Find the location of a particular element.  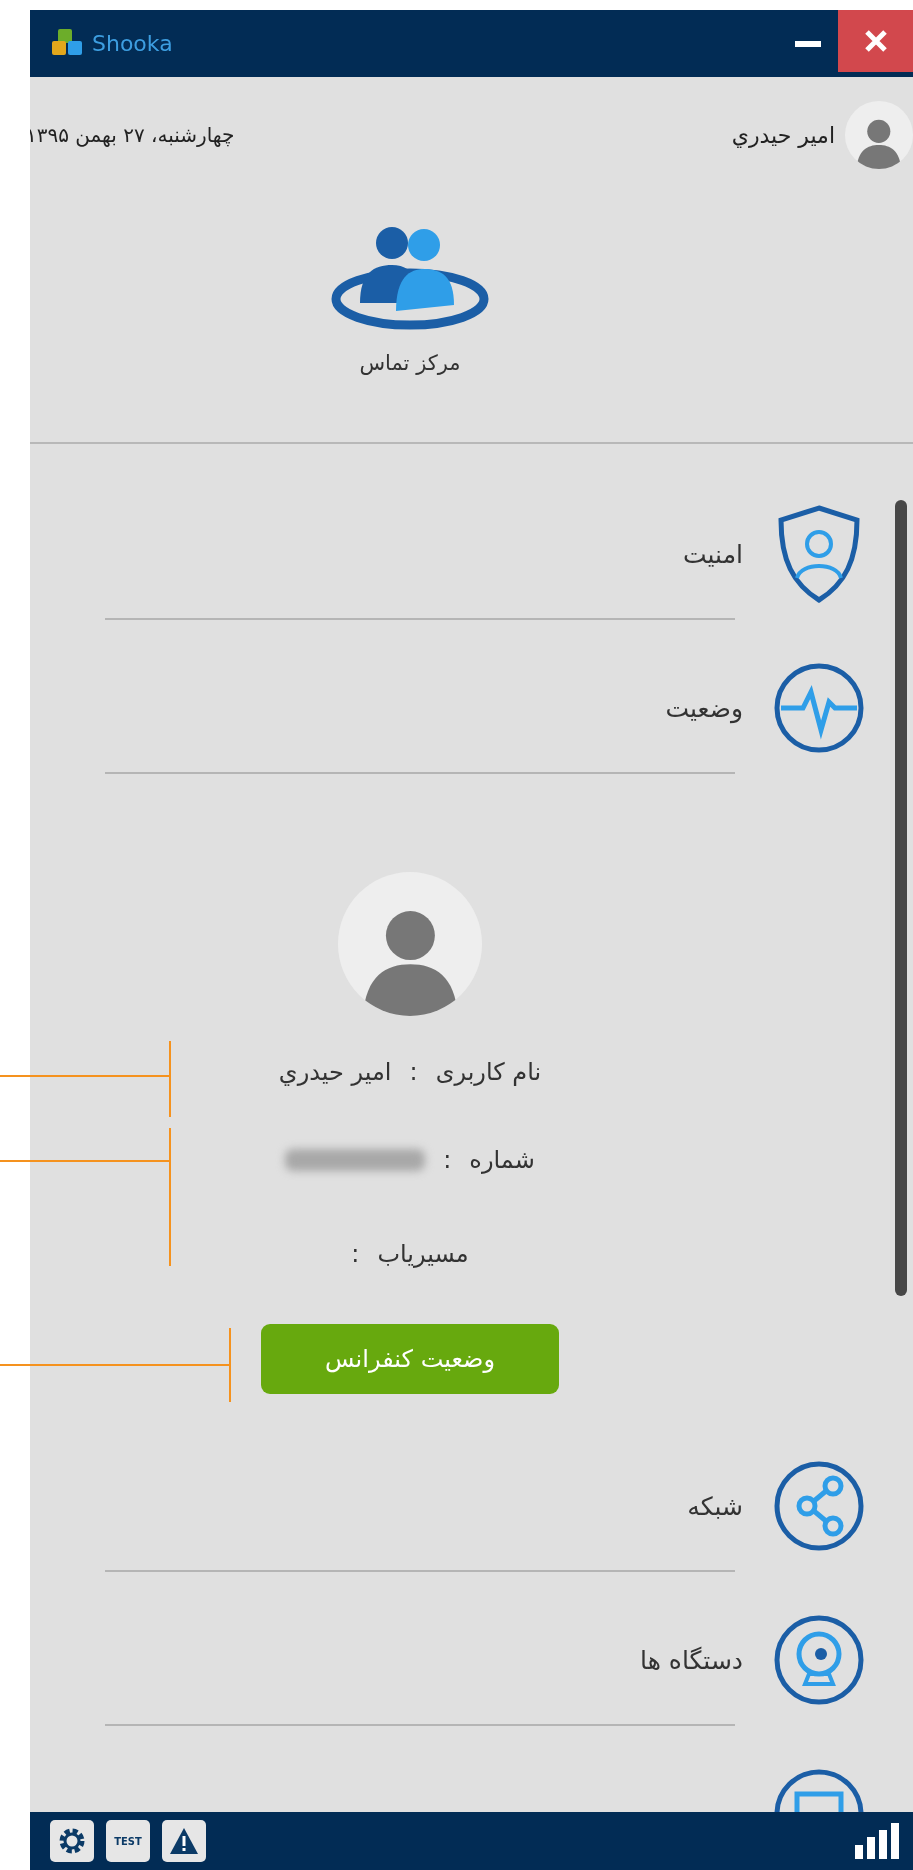

close-button is located at coordinates (875, 41).